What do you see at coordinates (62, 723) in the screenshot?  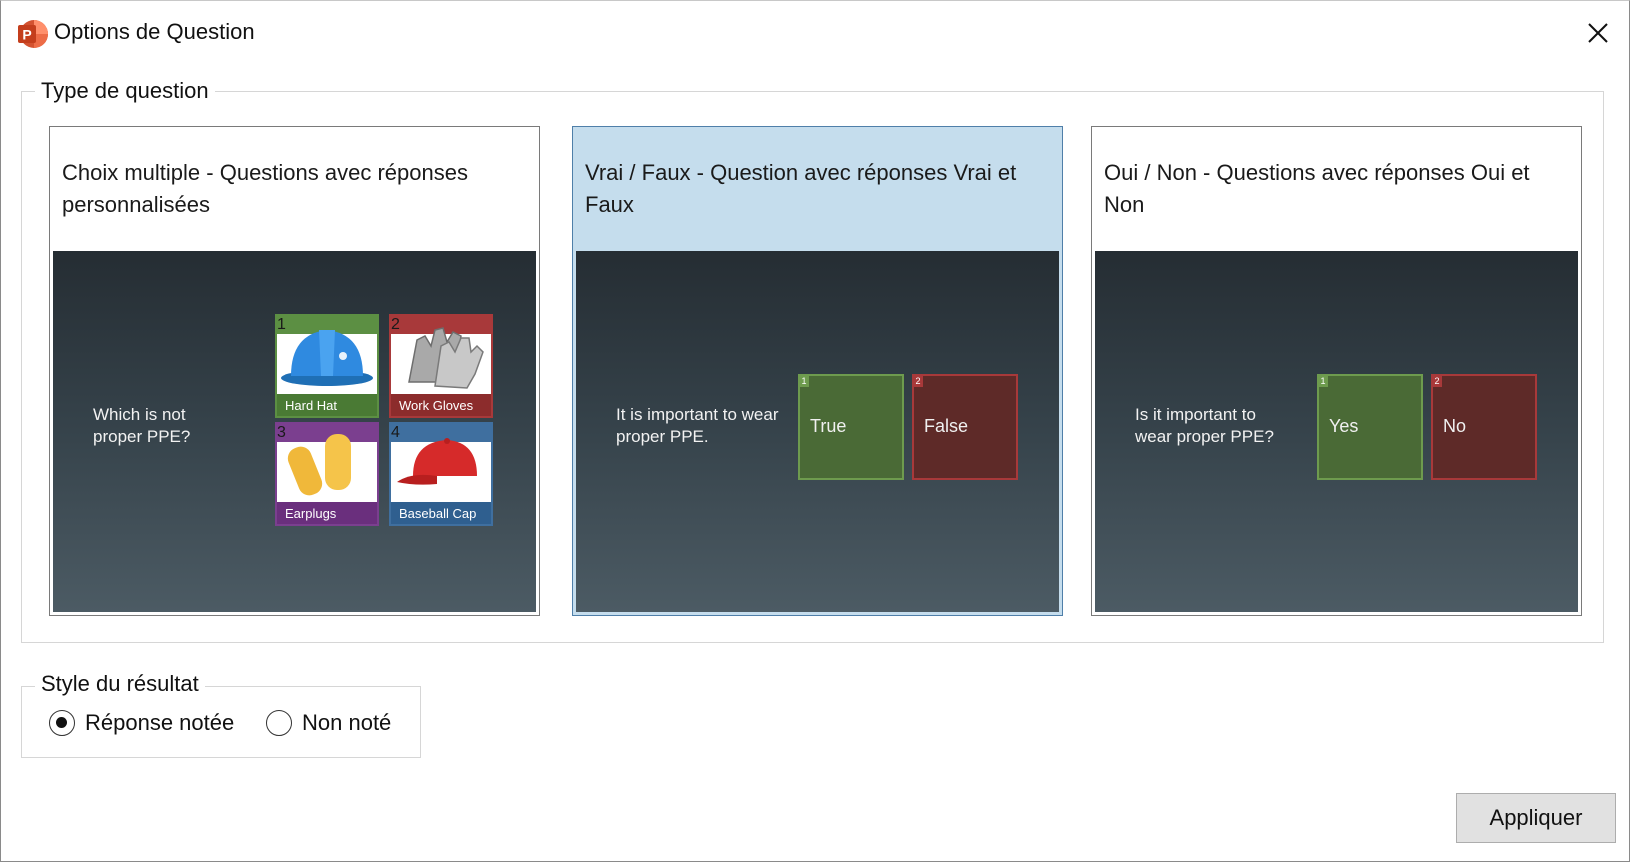 I see `radio-button-checked` at bounding box center [62, 723].